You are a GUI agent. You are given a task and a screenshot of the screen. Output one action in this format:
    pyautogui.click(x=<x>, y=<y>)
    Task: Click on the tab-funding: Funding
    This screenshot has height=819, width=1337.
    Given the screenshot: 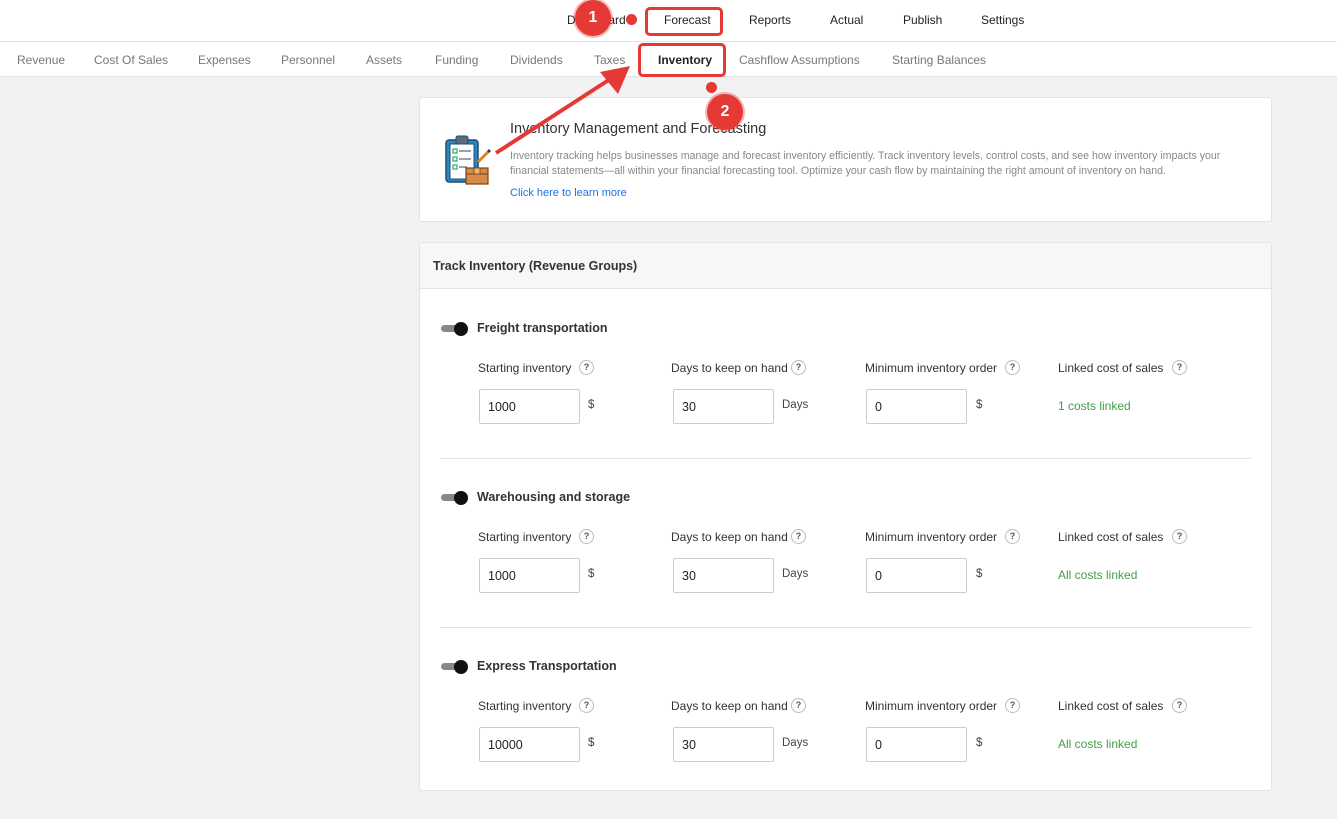 What is the action you would take?
    pyautogui.click(x=456, y=60)
    